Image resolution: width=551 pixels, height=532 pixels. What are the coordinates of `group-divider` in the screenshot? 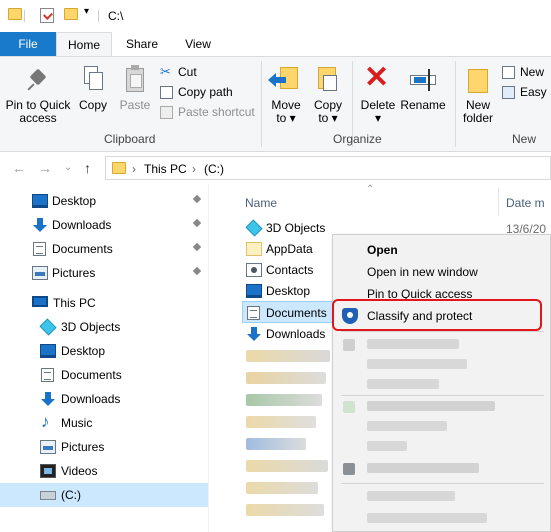 It's located at (261, 104).